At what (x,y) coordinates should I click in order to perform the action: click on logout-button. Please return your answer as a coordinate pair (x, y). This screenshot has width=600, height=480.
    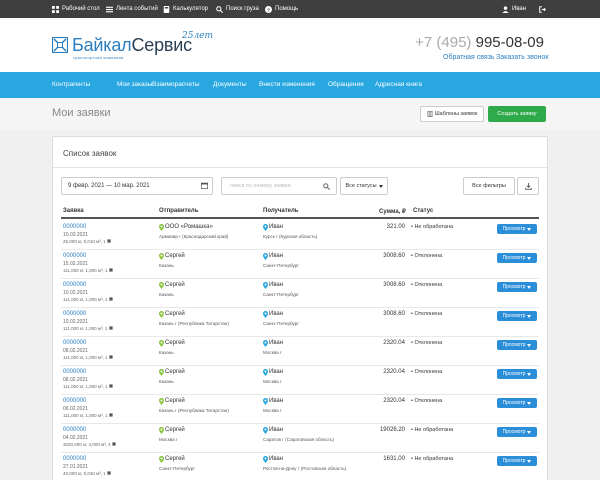
    Looking at the image, I should click on (542, 9).